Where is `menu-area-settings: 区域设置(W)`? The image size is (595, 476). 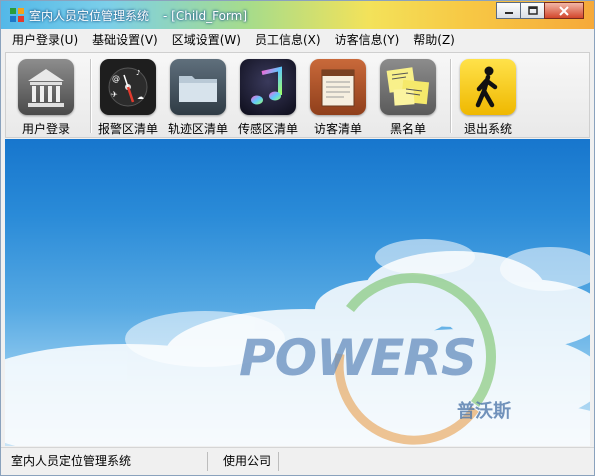 menu-area-settings: 区域设置(W) is located at coordinates (206, 40).